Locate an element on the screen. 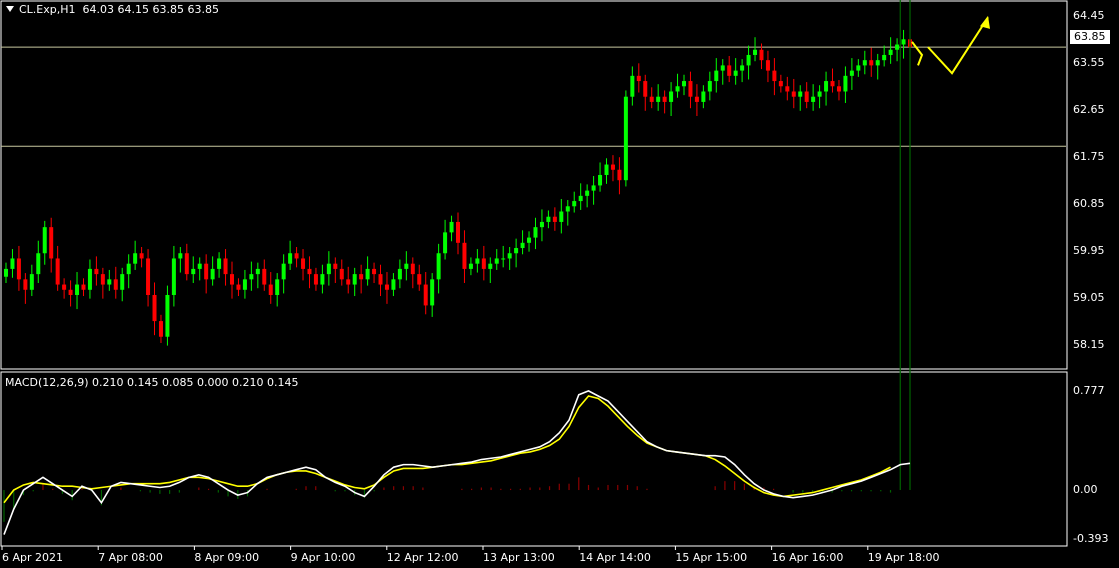 Image resolution: width=1119 pixels, height=568 pixels. time-axis-label: 19 Apr 18:00 is located at coordinates (903, 557).